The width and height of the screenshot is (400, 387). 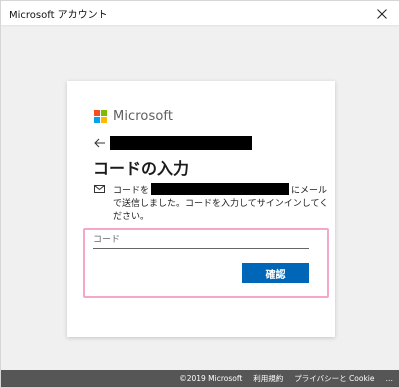 I want to click on description-text: コードを にメールで送信しました。コードを入力してサインインしてください。, so click(x=223, y=203).